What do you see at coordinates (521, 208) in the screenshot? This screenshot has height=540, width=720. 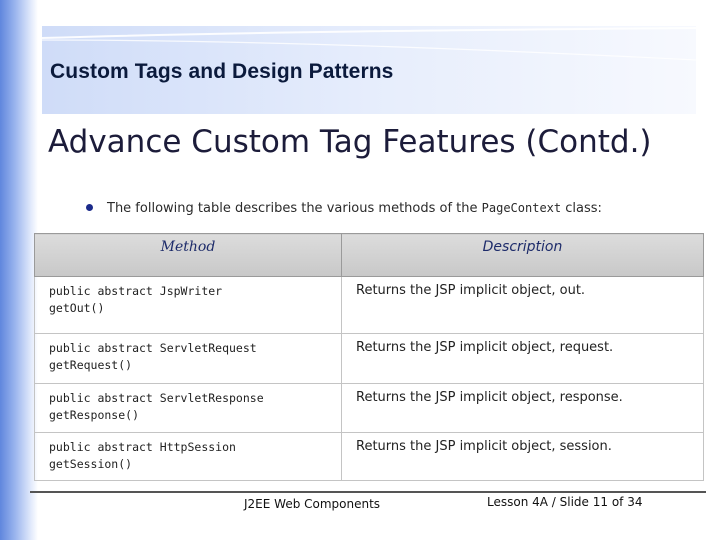 I see `bullet-code: PageContext` at bounding box center [521, 208].